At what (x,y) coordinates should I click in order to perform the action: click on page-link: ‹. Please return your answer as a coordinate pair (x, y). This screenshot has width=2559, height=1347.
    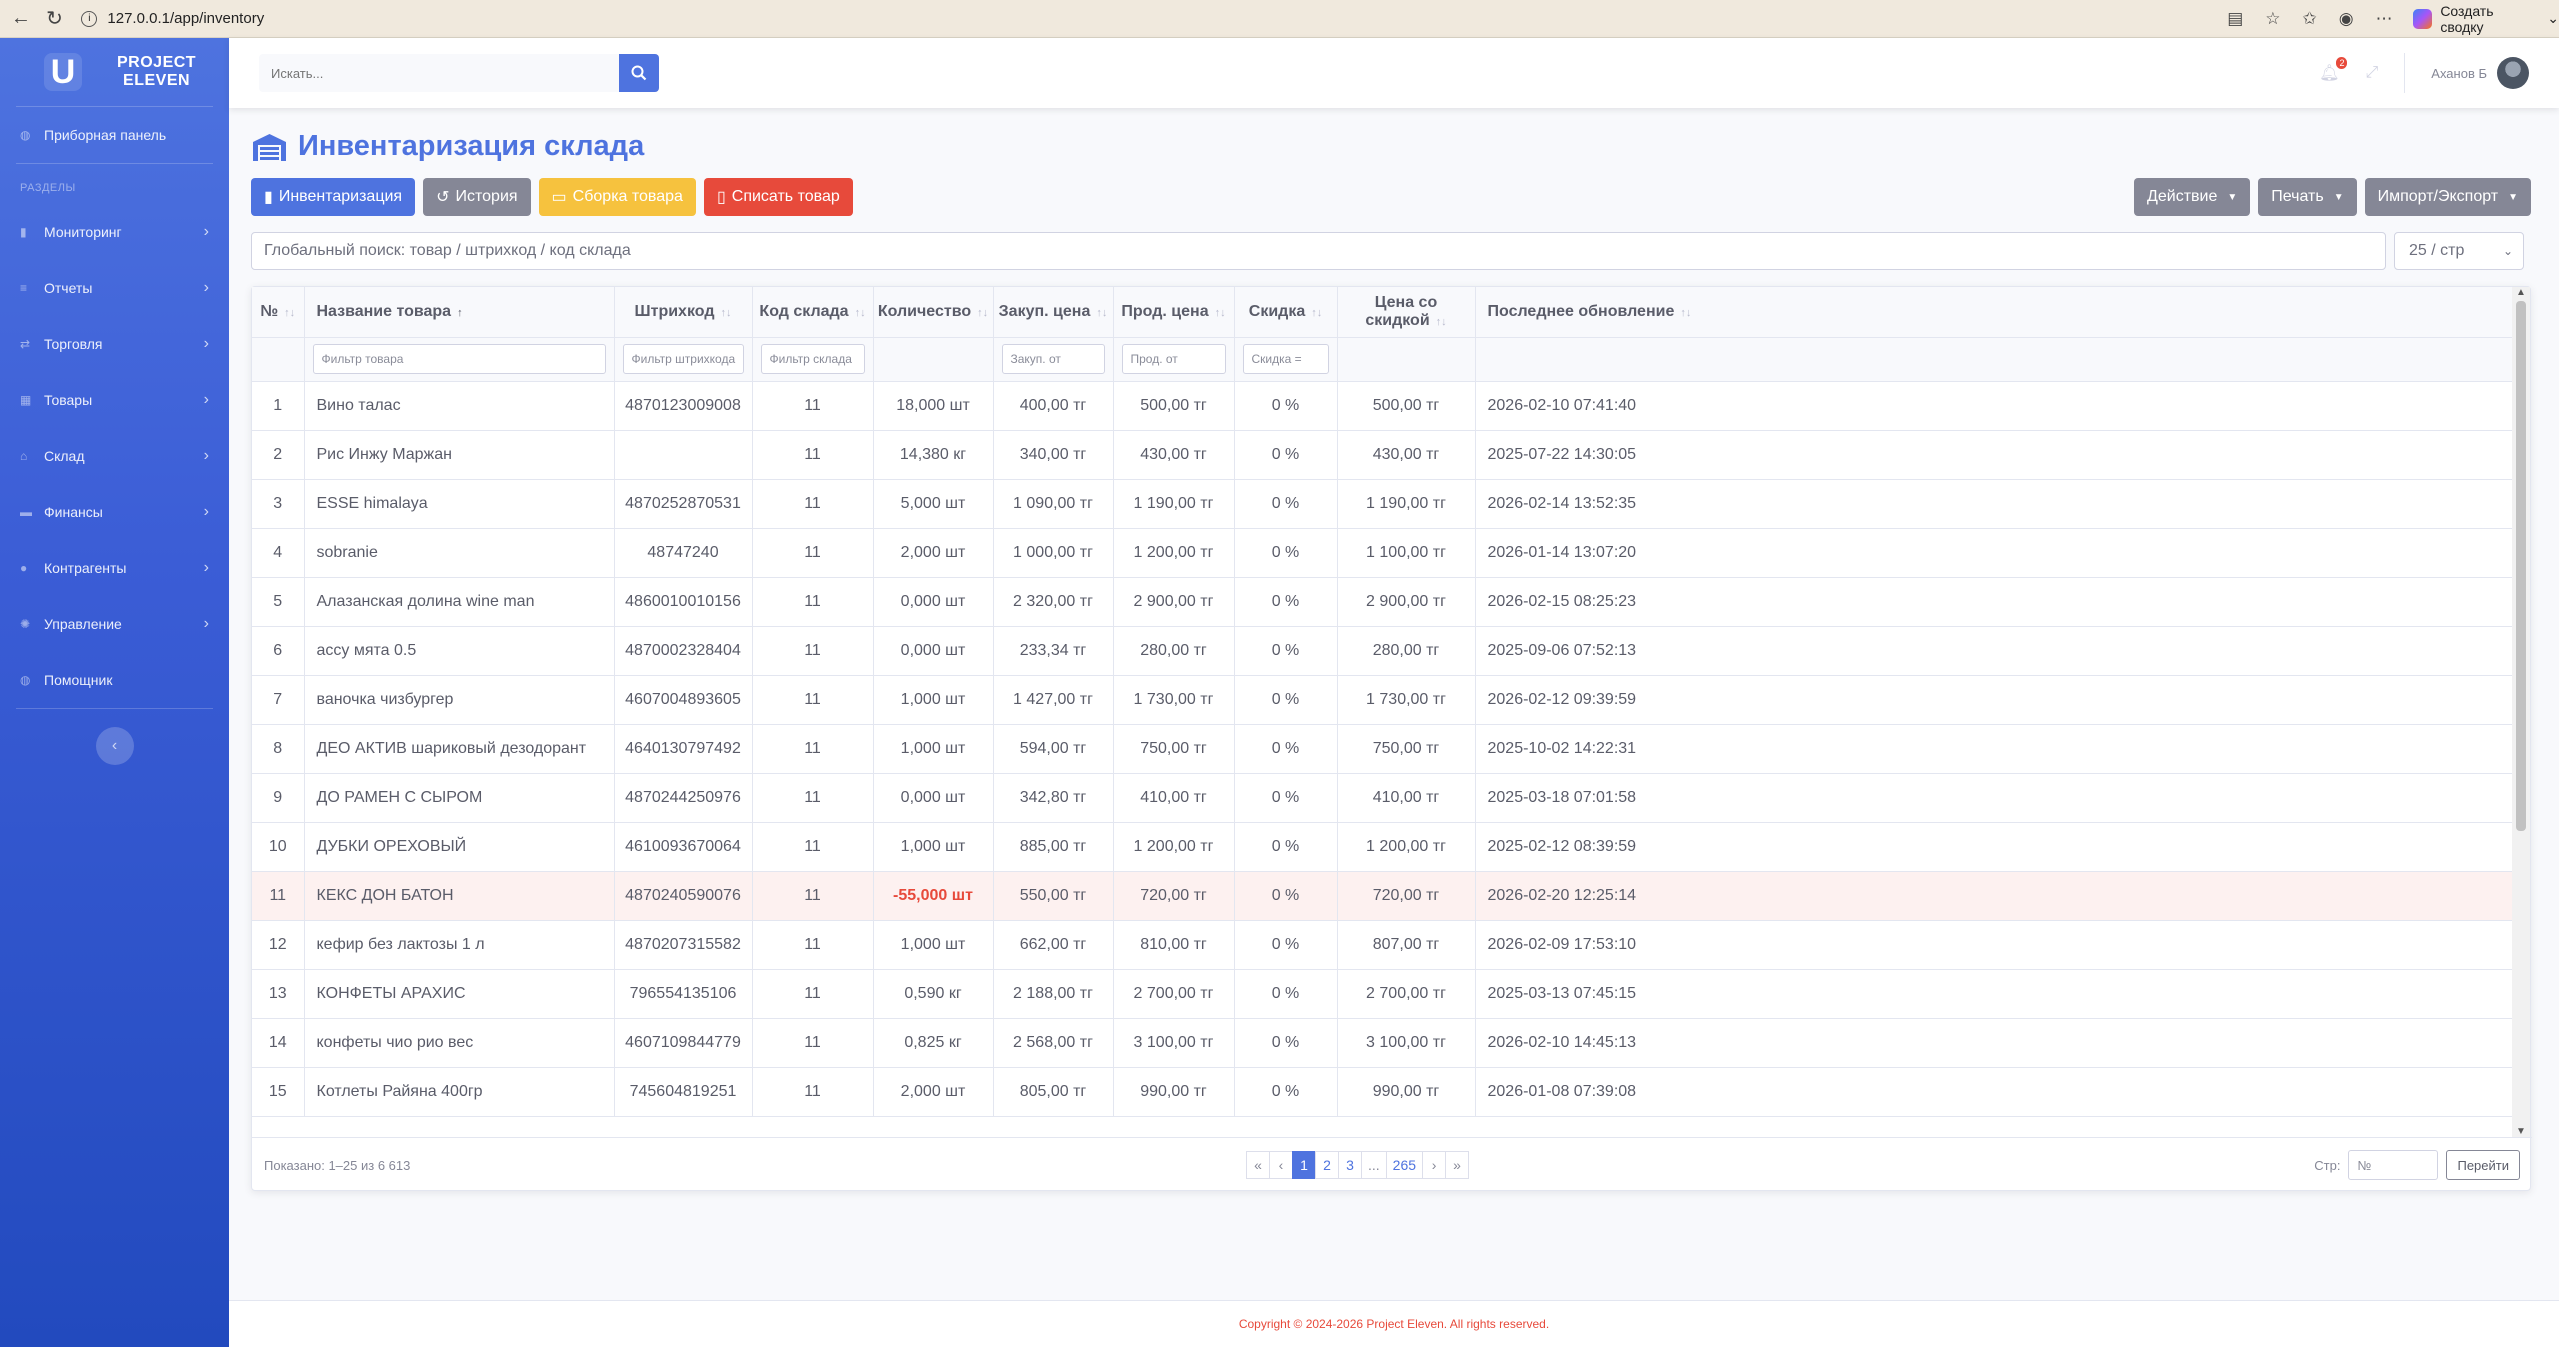
    Looking at the image, I should click on (1281, 1165).